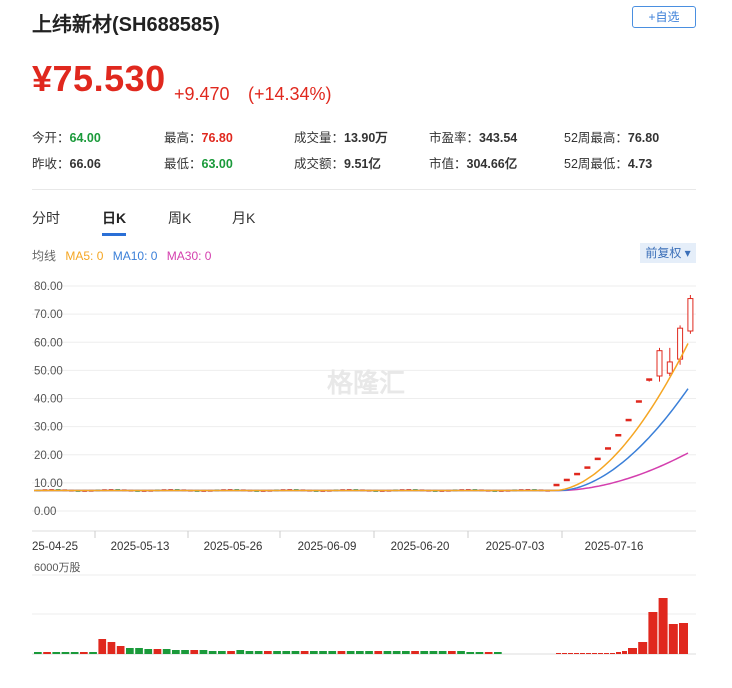  Describe the element at coordinates (668, 253) in the screenshot. I see `adjust-dropdown: 前复权 ▾` at that location.